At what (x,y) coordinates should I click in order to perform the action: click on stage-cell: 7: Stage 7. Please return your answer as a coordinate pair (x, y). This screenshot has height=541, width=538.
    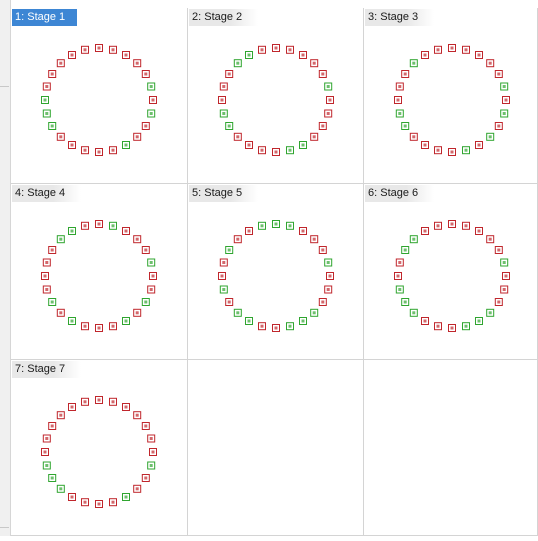
    Looking at the image, I should click on (99, 448).